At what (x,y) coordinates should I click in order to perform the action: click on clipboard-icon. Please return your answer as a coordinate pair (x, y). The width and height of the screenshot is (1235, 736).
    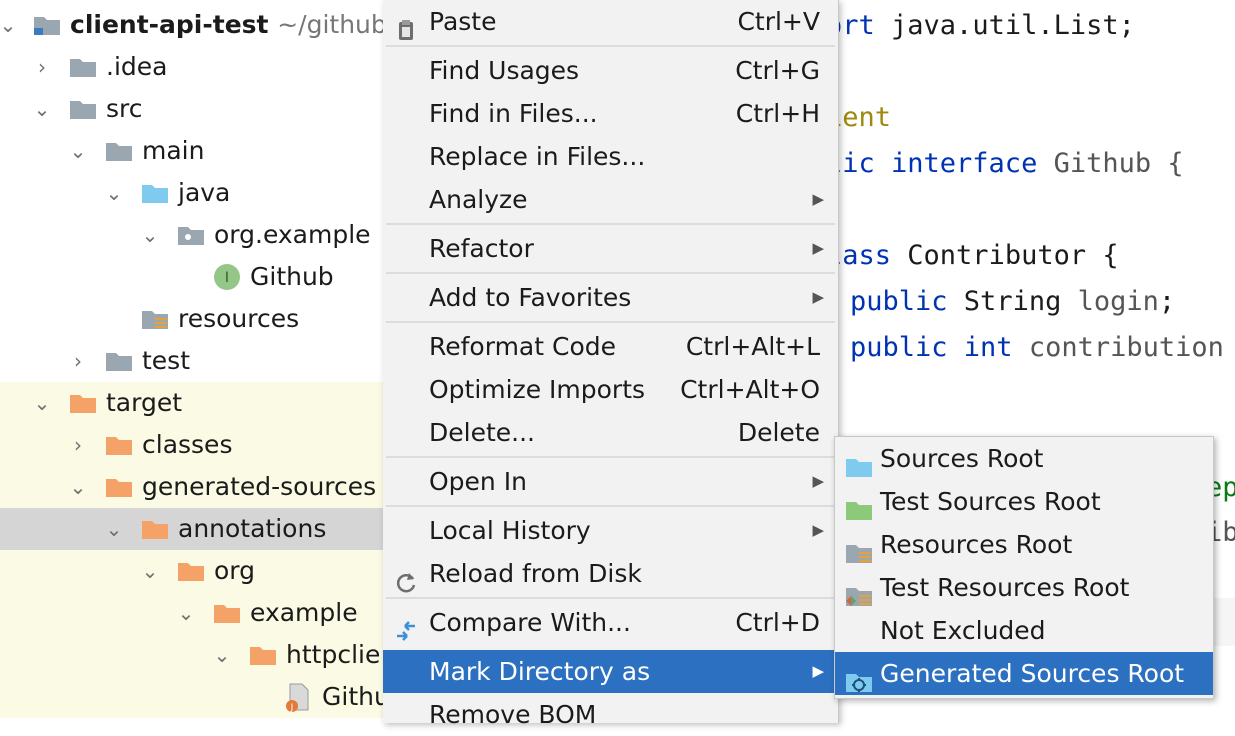
    Looking at the image, I should click on (406, 25).